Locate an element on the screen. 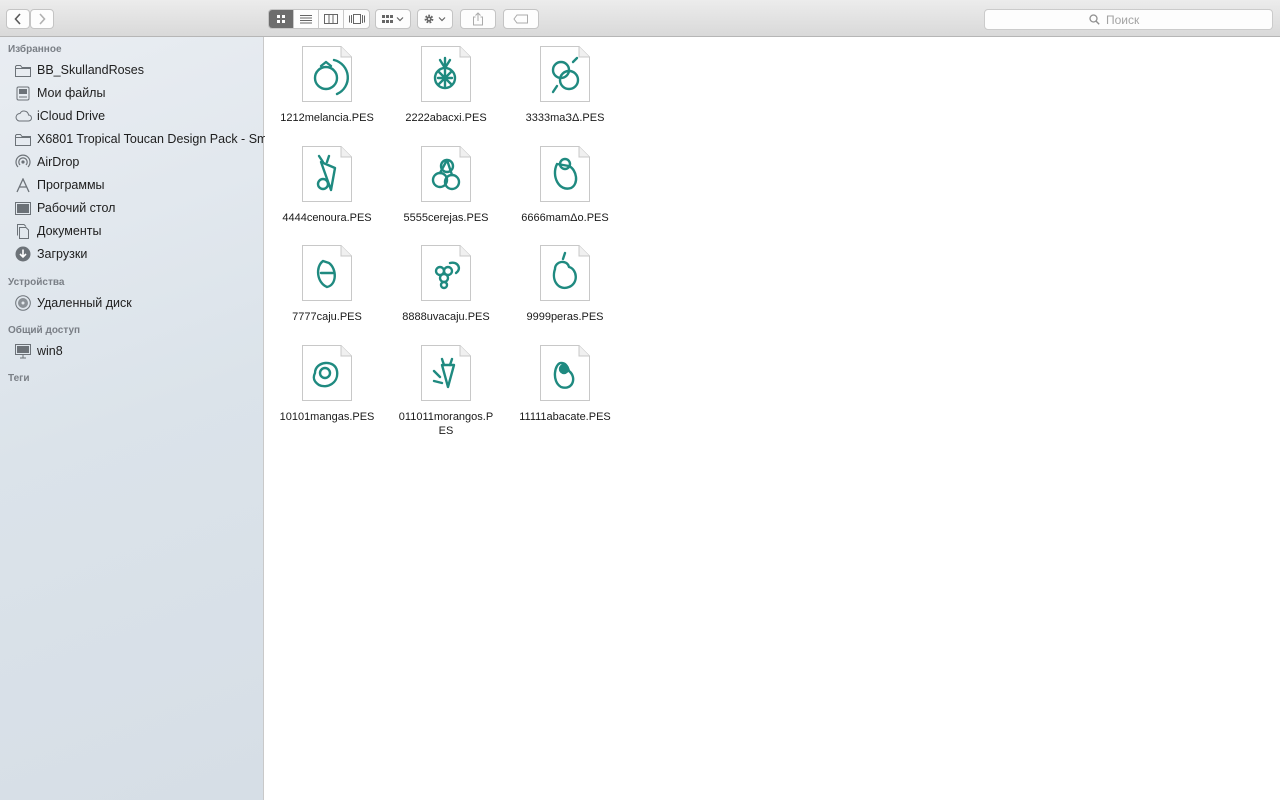 The image size is (1280, 800). file-item: 5555cerejas.PES is located at coordinates (446, 185).